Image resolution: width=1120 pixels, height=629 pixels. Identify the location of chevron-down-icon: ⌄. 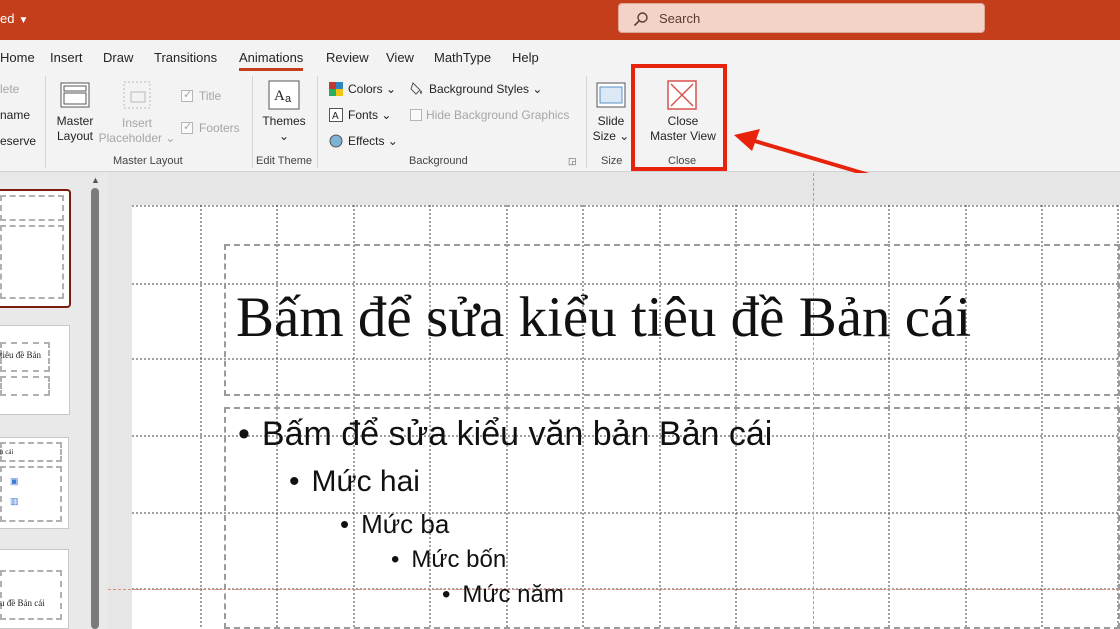
(284, 136).